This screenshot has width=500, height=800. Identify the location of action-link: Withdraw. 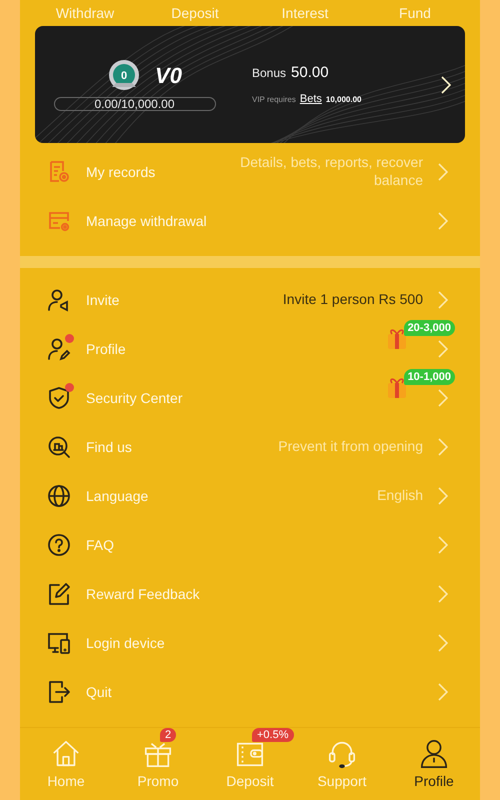
(85, 13).